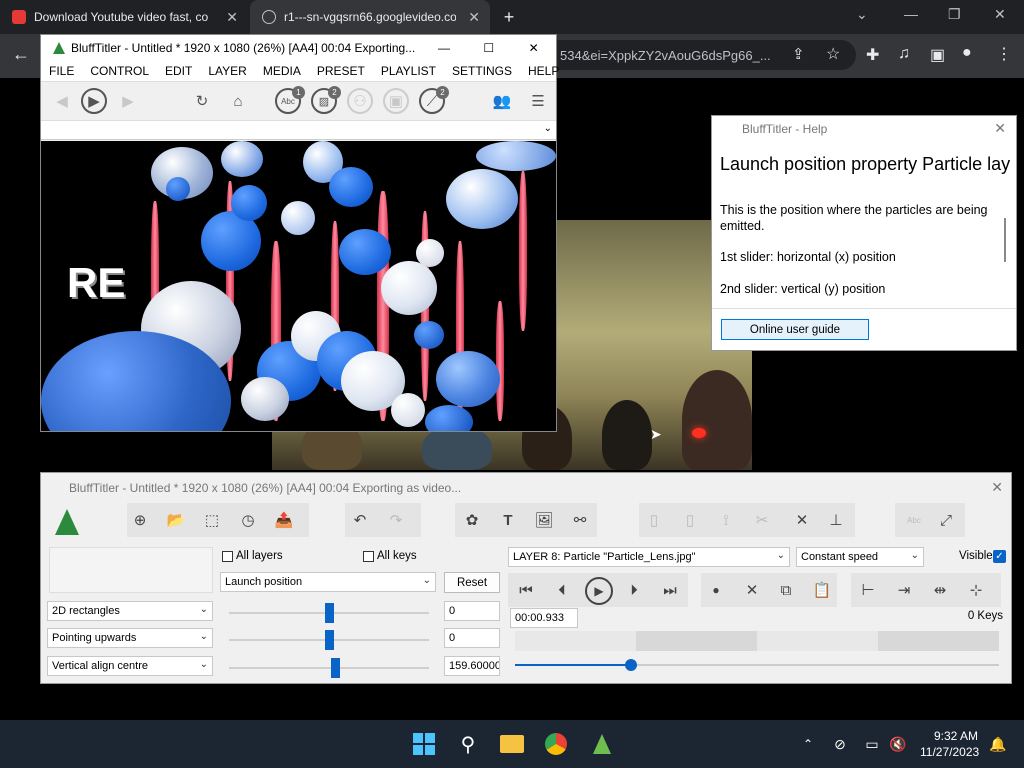 The width and height of the screenshot is (1024, 768). What do you see at coordinates (631, 665) in the screenshot?
I see `timeline-scrubber` at bounding box center [631, 665].